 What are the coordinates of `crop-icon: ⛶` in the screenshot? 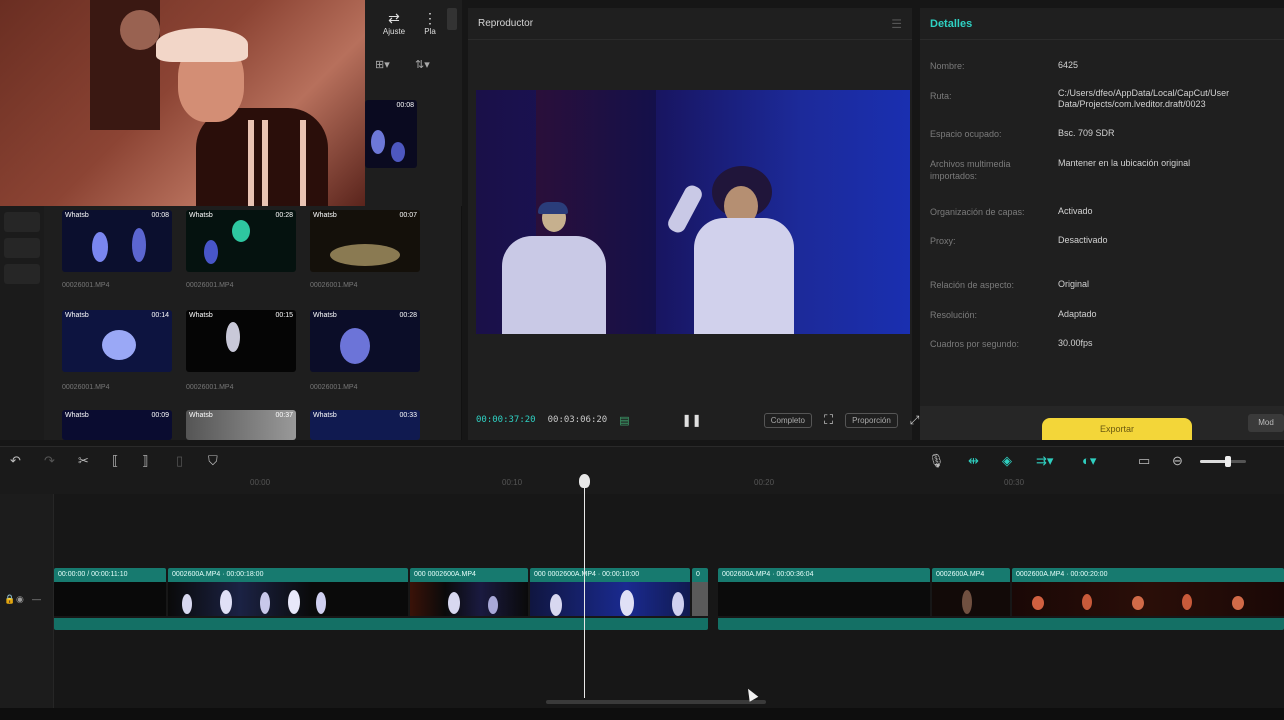 It's located at (828, 420).